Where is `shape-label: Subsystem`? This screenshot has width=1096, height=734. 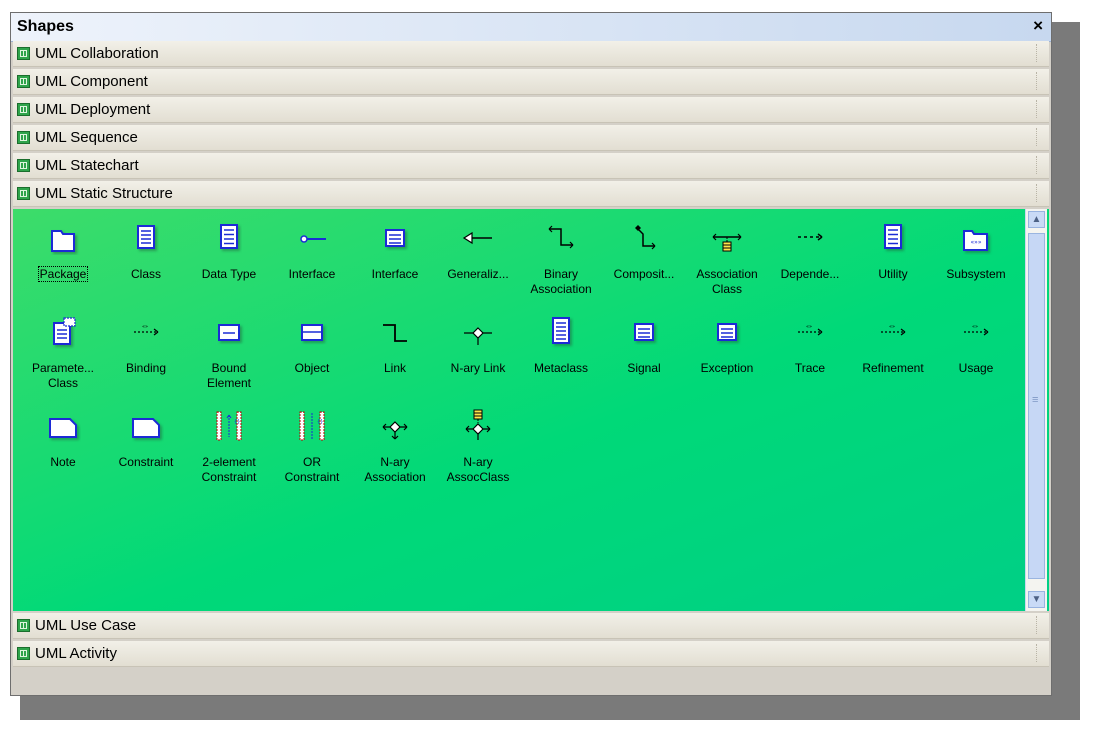
shape-label: Subsystem is located at coordinates (976, 274).